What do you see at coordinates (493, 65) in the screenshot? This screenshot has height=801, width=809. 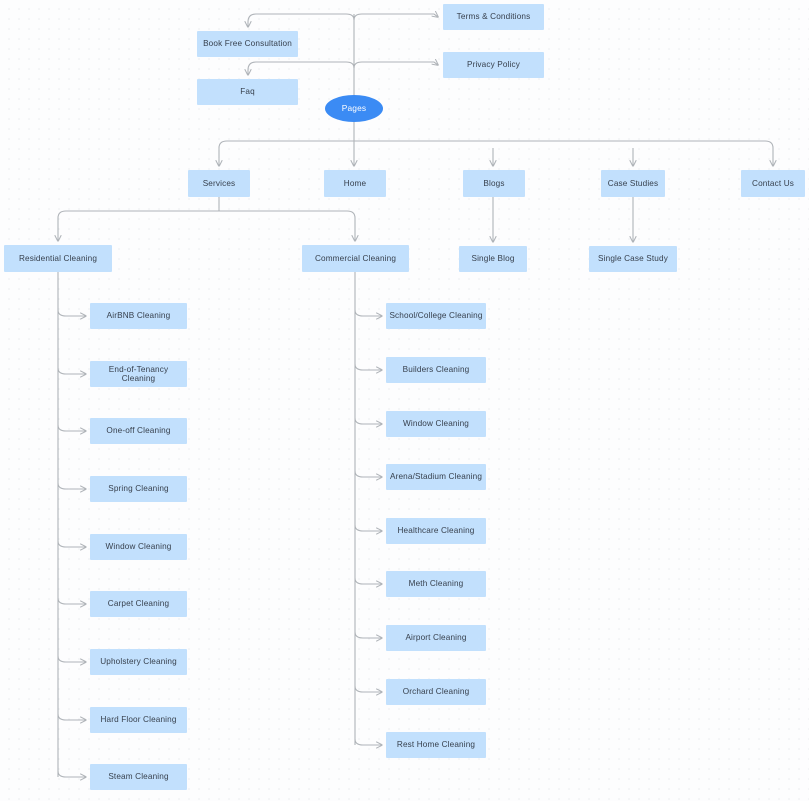 I see `node-privacy-policy: Privacy Policy` at bounding box center [493, 65].